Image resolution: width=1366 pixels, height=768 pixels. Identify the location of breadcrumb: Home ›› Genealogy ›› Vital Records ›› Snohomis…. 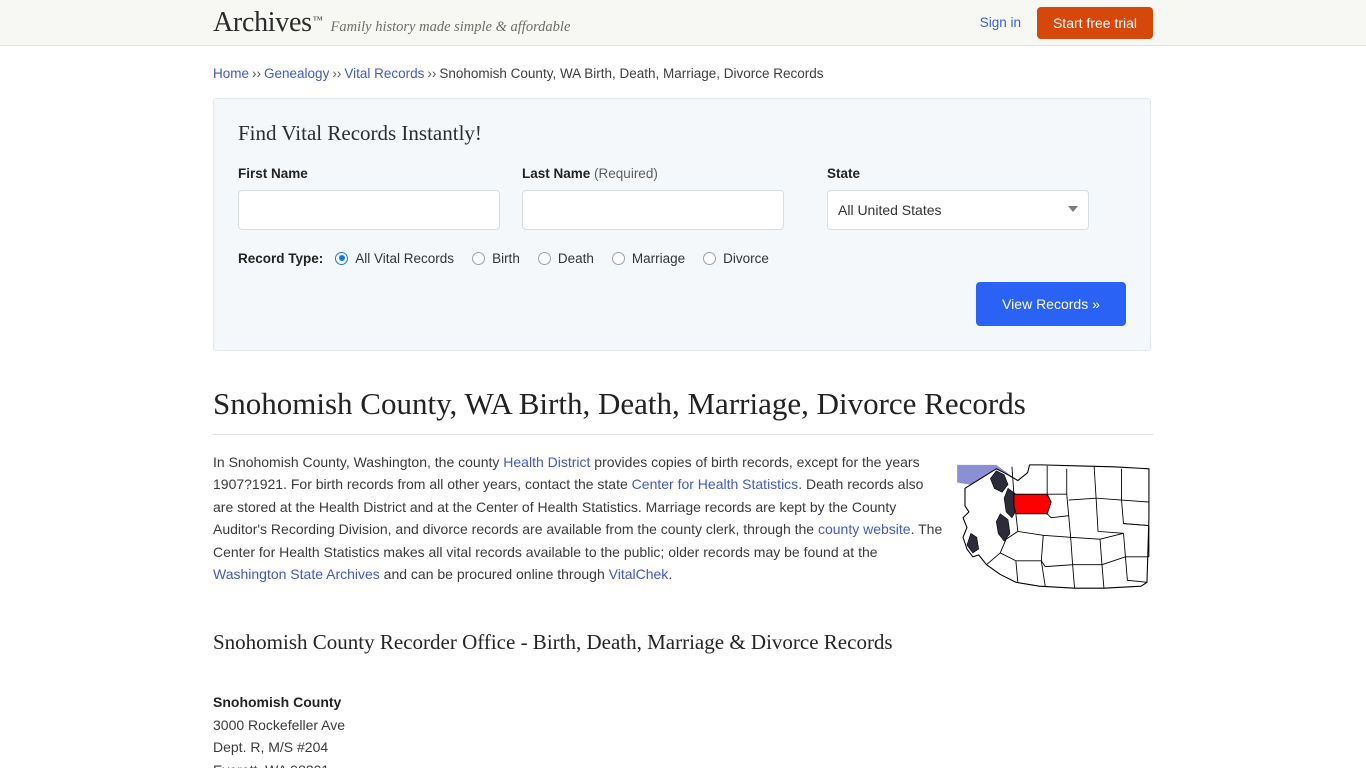
(683, 64).